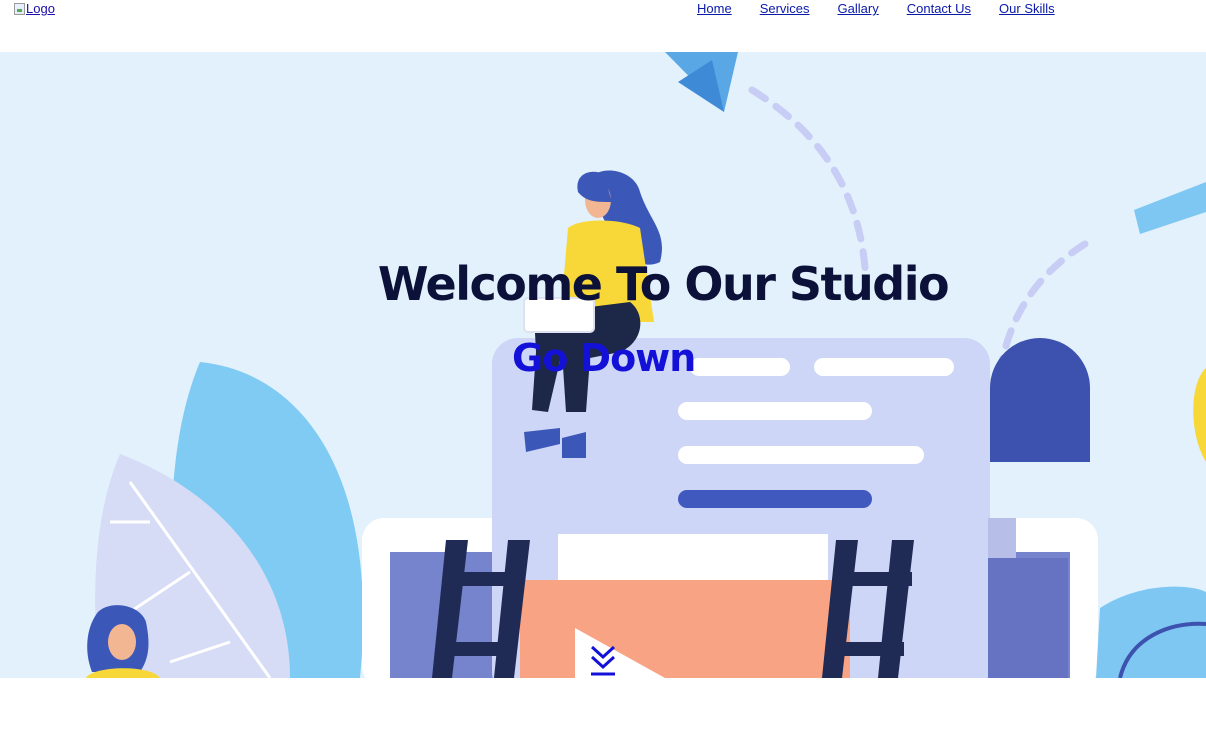 The width and height of the screenshot is (1206, 753). What do you see at coordinates (714, 8) in the screenshot?
I see `nav-home: Home` at bounding box center [714, 8].